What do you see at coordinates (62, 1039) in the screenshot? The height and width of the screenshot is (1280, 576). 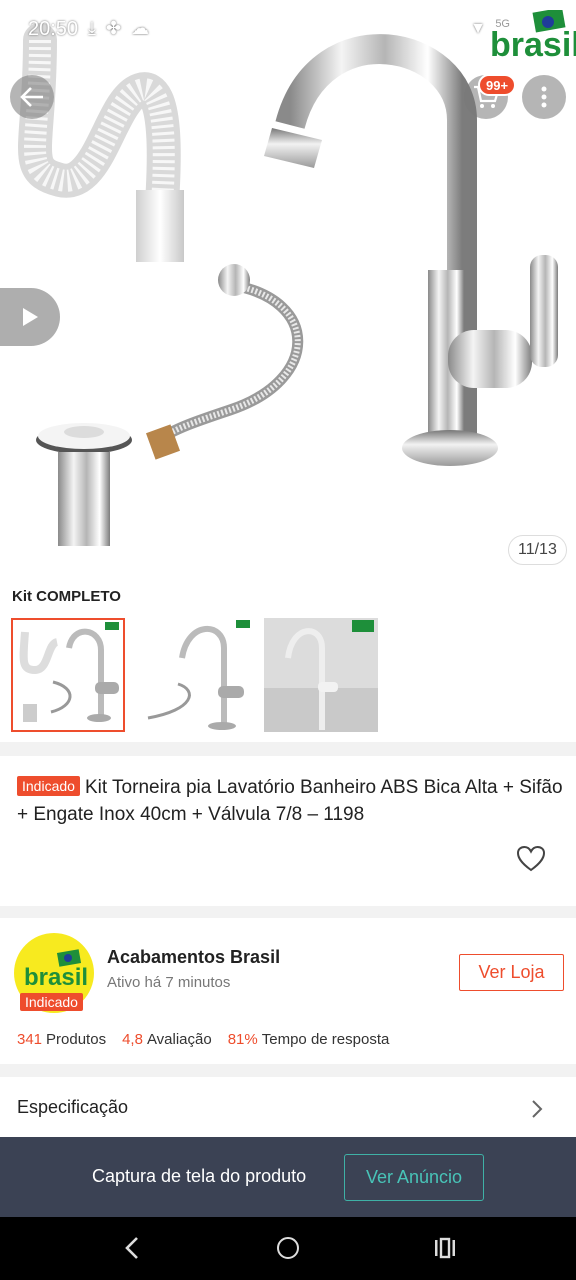 I see `stat-products: 341 Produtos` at bounding box center [62, 1039].